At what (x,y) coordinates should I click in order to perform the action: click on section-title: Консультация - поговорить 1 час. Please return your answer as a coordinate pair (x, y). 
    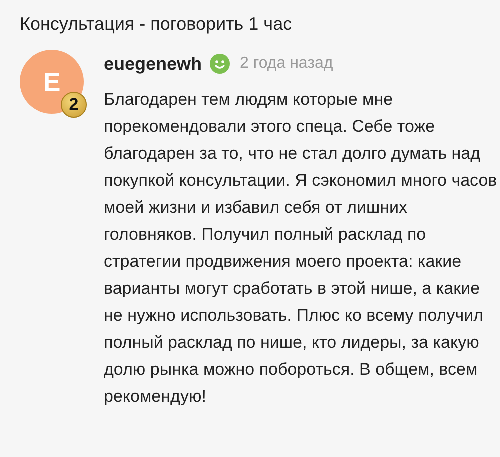
    Looking at the image, I should click on (157, 24).